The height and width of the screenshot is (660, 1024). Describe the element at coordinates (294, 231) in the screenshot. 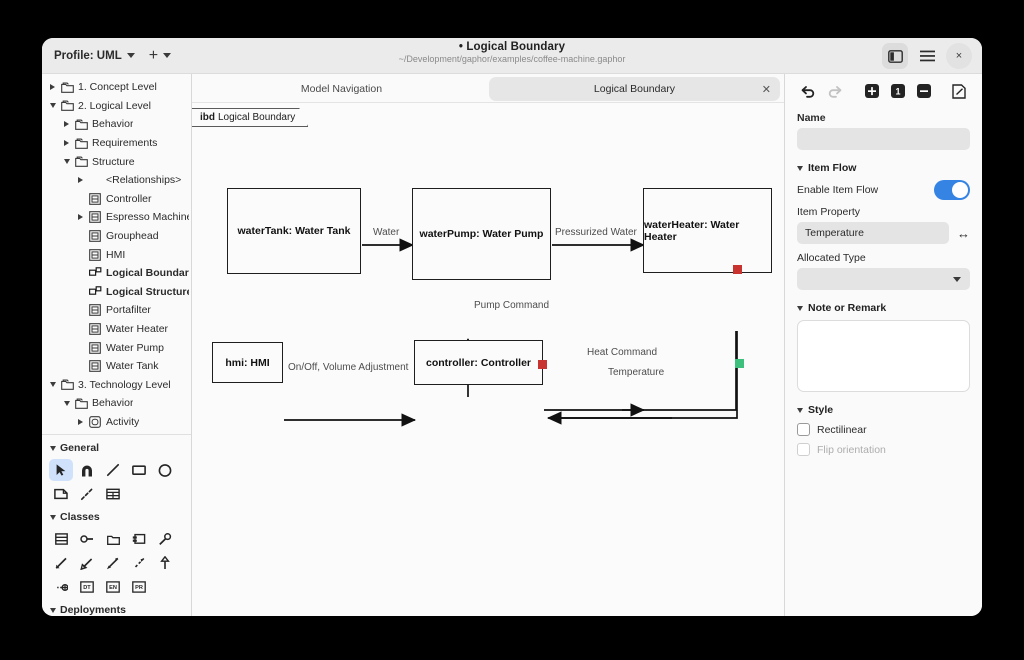

I see `diagram-node-waterTank: waterTank: Water Tank` at that location.